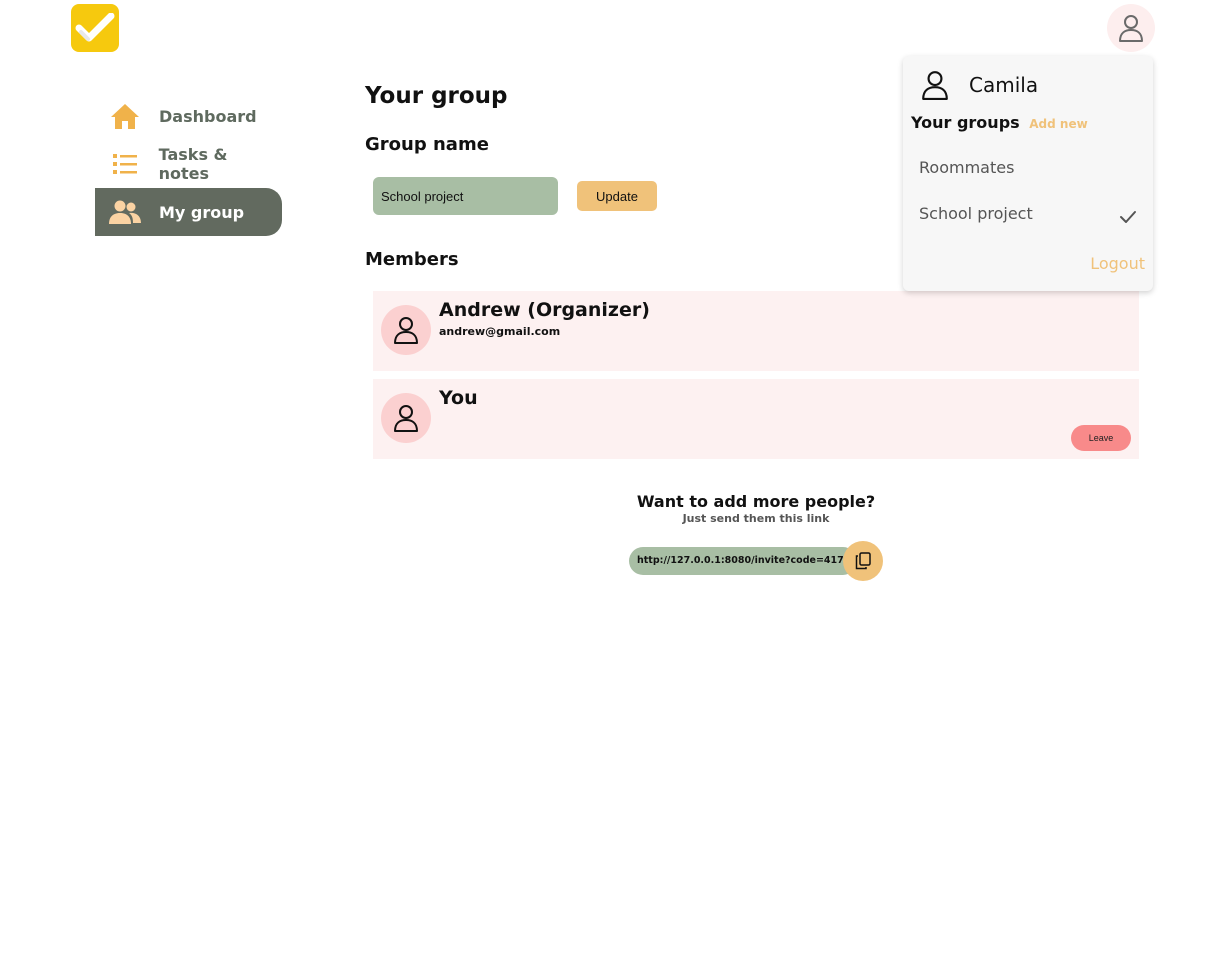  What do you see at coordinates (965, 122) in the screenshot?
I see `groups-heading-label: Your groups` at bounding box center [965, 122].